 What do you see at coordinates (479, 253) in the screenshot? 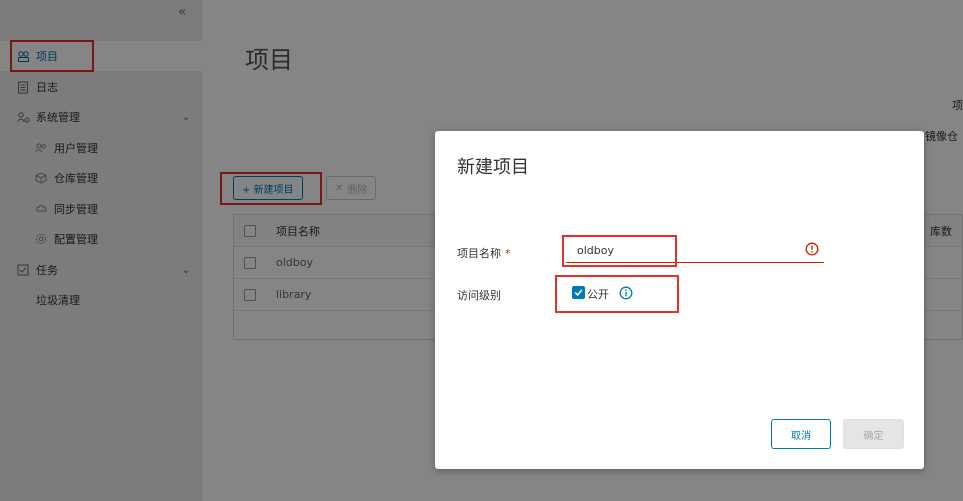
I see `project-name-label-text: 项目名称` at bounding box center [479, 253].